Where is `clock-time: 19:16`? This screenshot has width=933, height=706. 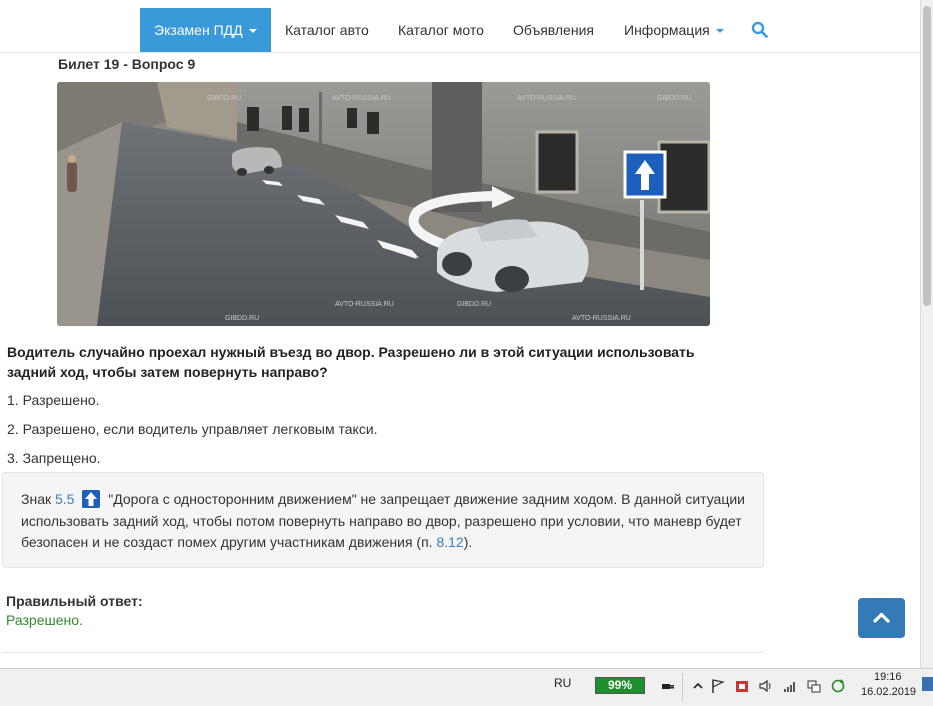 clock-time: 19:16 is located at coordinates (888, 677).